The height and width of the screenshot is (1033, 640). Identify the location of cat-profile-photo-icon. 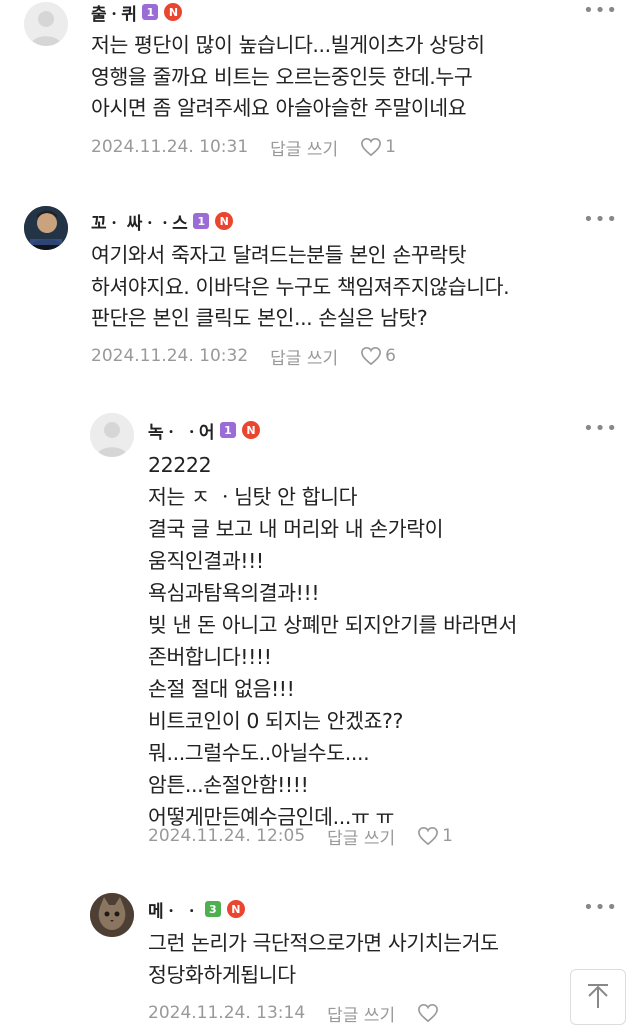
(112, 915).